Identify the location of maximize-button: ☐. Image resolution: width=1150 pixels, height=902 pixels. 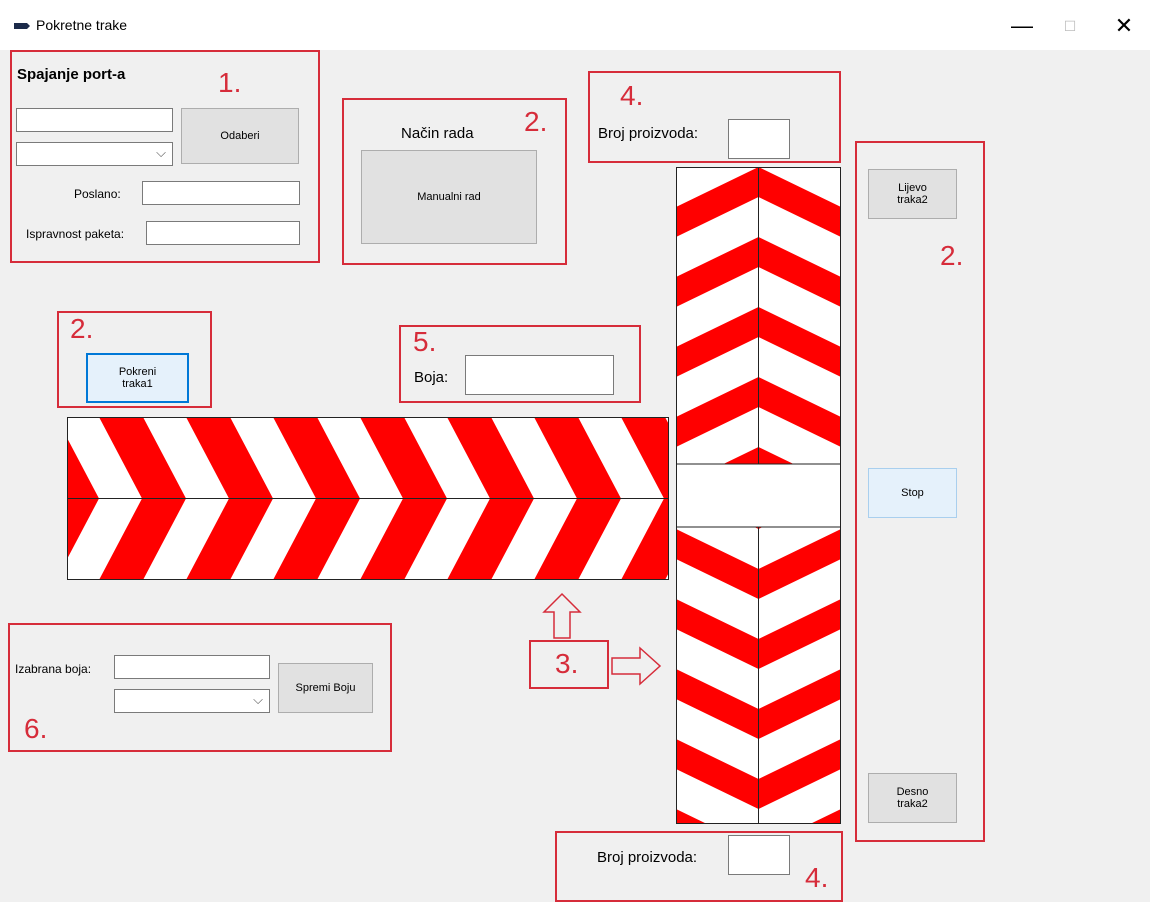
(1070, 26).